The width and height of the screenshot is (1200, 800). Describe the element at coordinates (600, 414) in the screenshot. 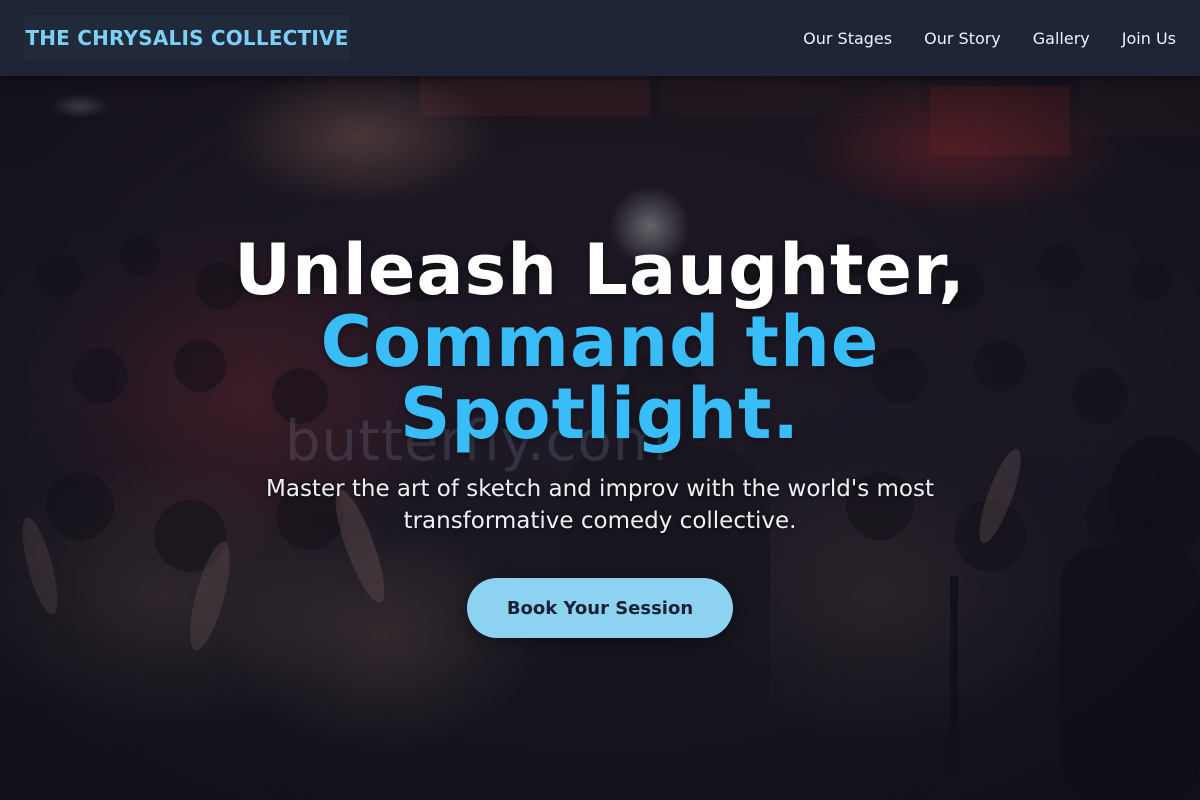

I see `headline-line-3: Spotlight.` at that location.